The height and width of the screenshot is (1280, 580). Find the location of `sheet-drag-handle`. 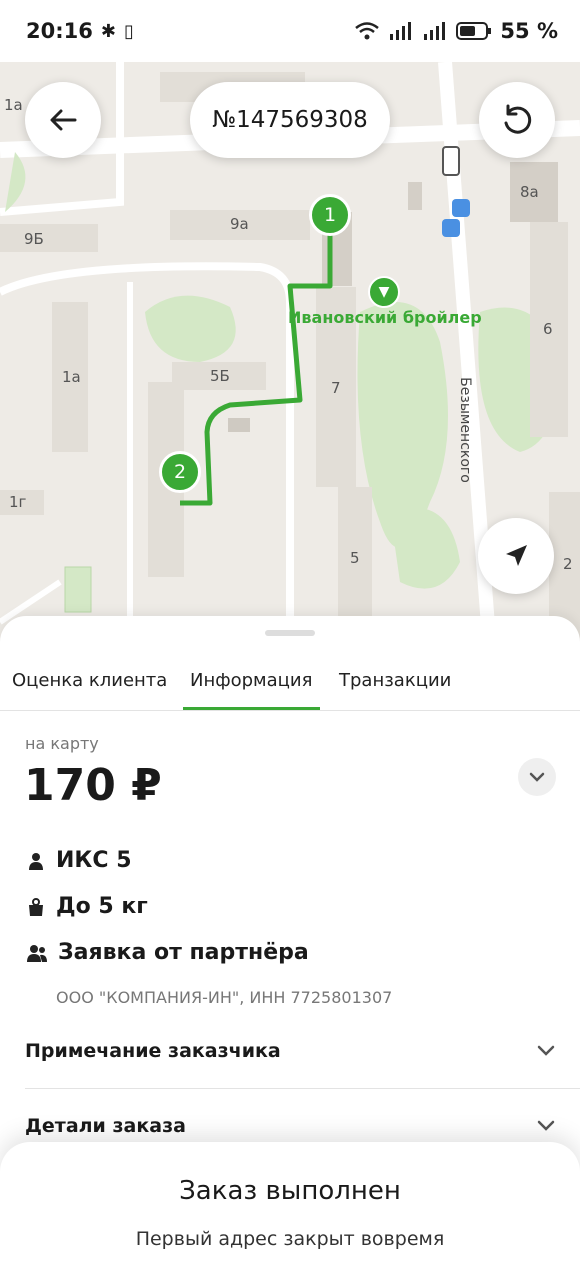

sheet-drag-handle is located at coordinates (290, 633).